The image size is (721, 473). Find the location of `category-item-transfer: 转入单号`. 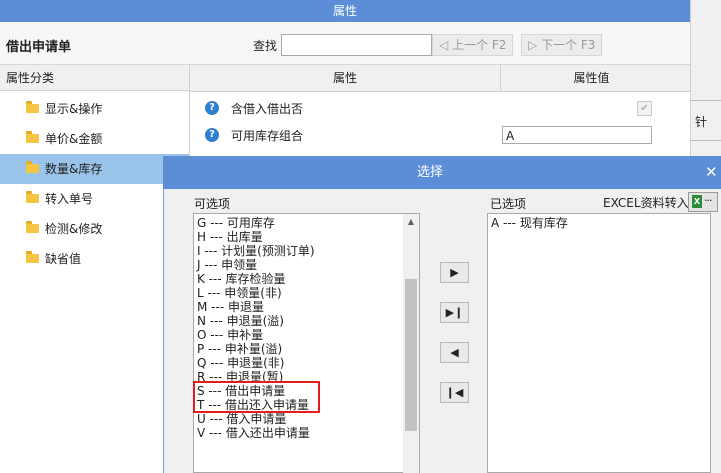

category-item-transfer: 转入单号 is located at coordinates (94, 199).